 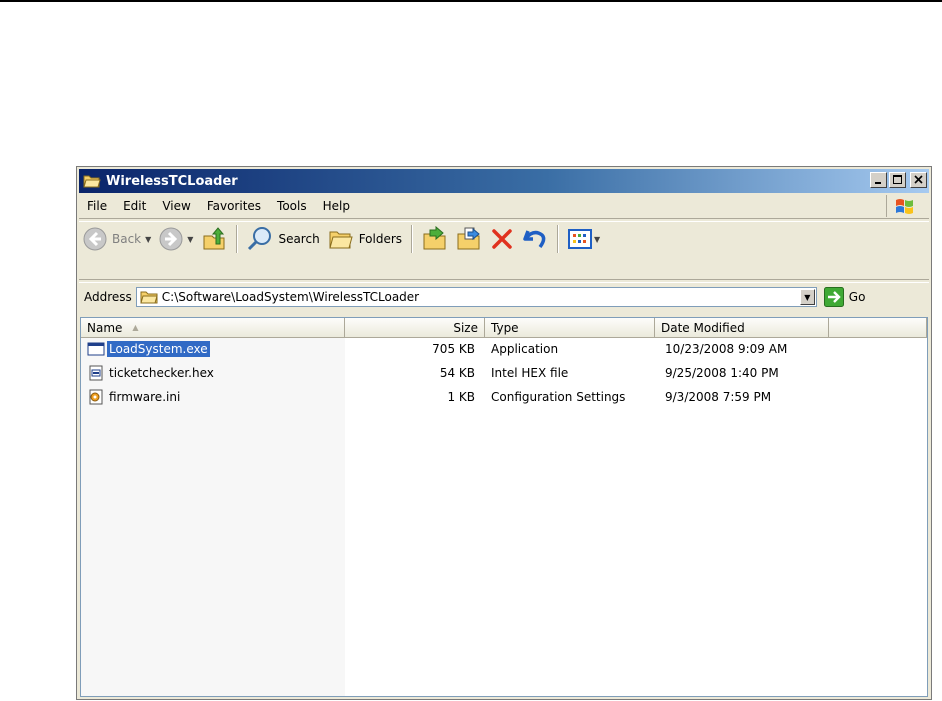 I want to click on file-size: 54 KB, so click(x=457, y=373).